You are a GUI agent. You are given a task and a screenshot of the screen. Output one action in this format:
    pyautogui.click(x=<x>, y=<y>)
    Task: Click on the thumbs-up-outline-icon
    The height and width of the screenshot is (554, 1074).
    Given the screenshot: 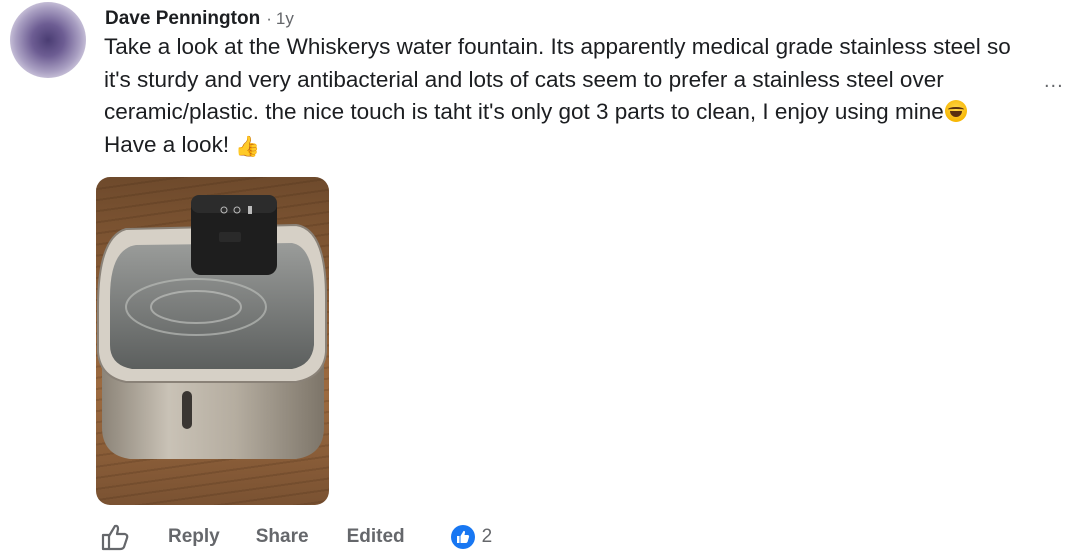 What is the action you would take?
    pyautogui.click(x=115, y=537)
    